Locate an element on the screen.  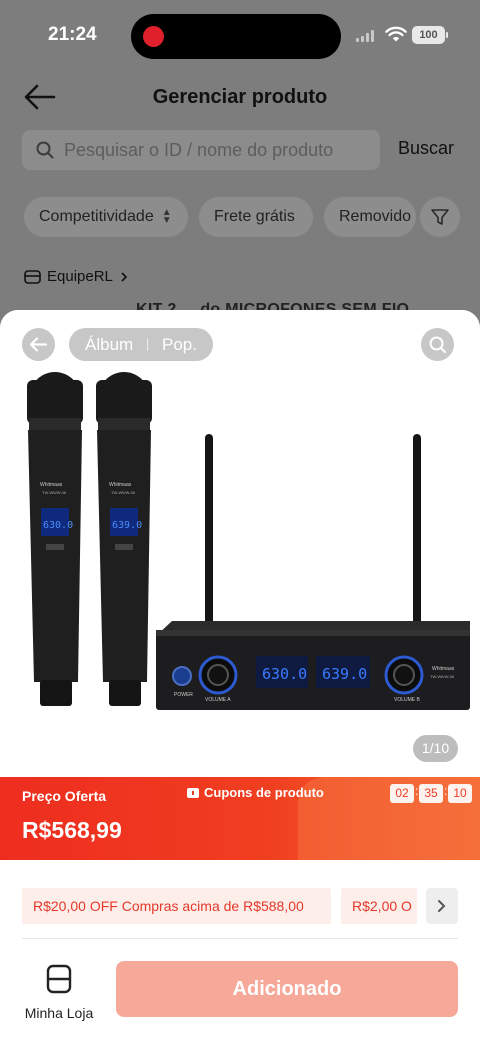
gallery-segmented-control: Álbum Pop. is located at coordinates (141, 344).